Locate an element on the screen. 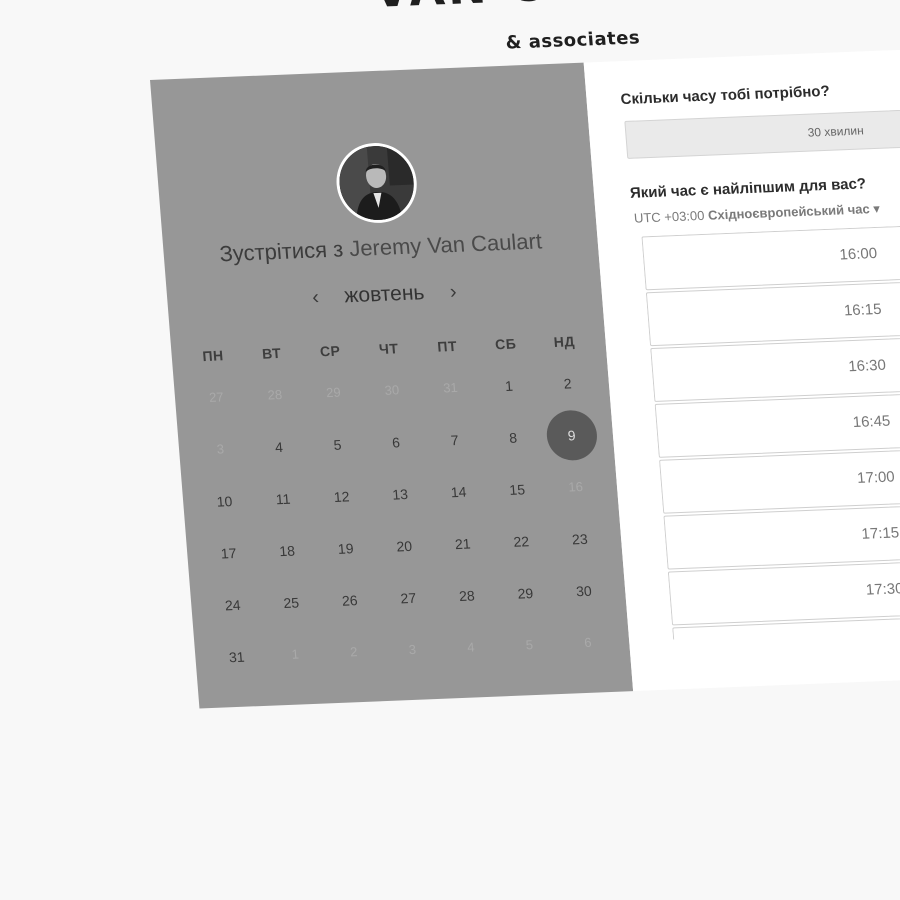 The height and width of the screenshot is (900, 900). host-avatar is located at coordinates (376, 183).